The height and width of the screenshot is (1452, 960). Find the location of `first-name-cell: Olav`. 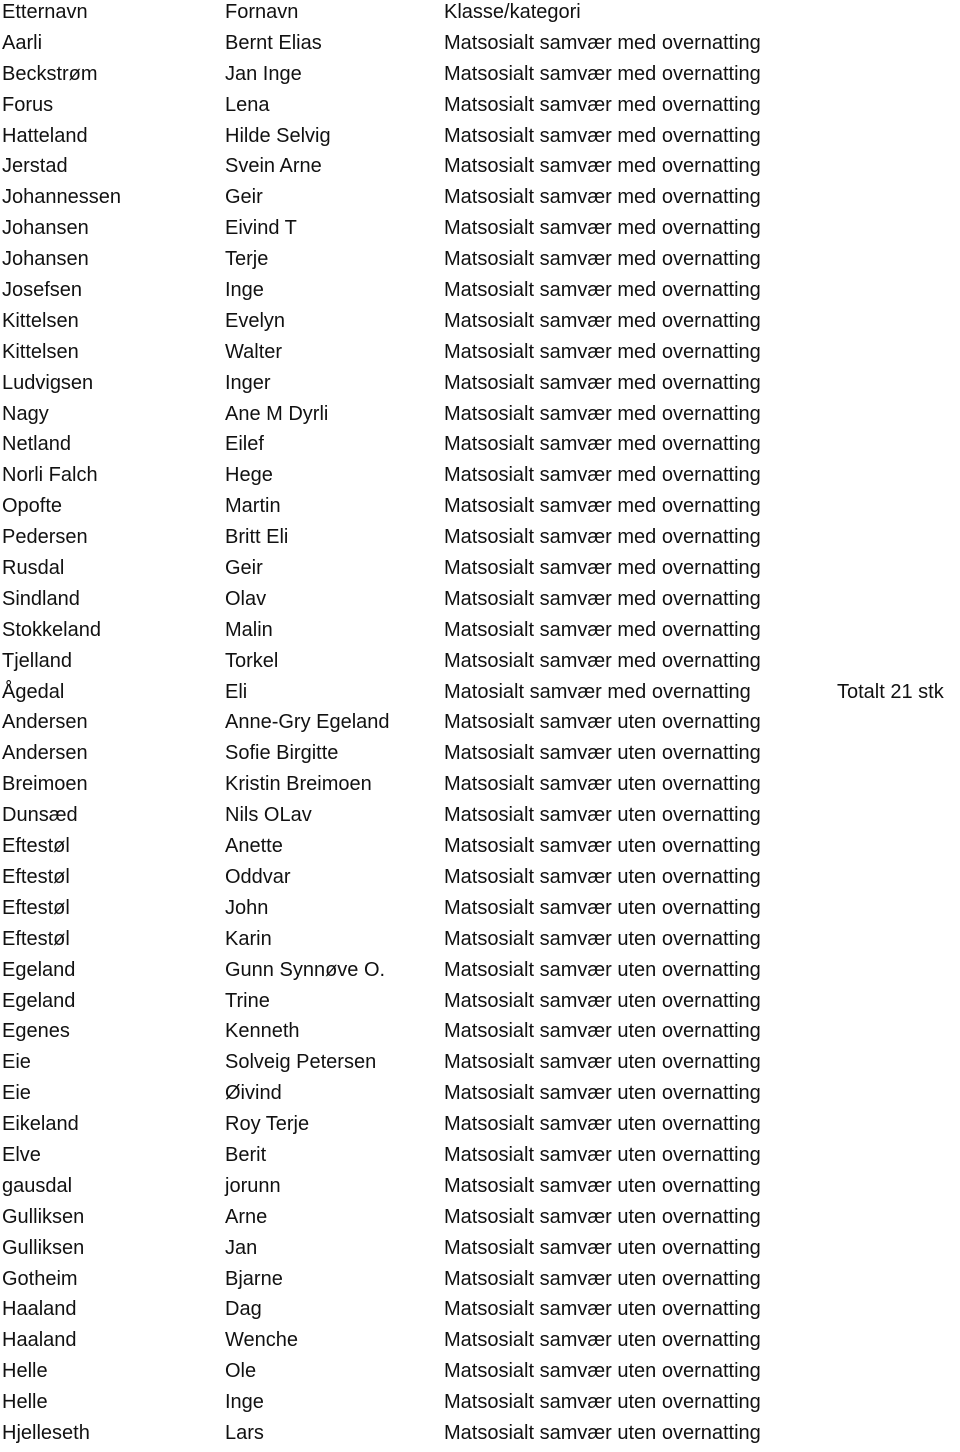

first-name-cell: Olav is located at coordinates (246, 598).